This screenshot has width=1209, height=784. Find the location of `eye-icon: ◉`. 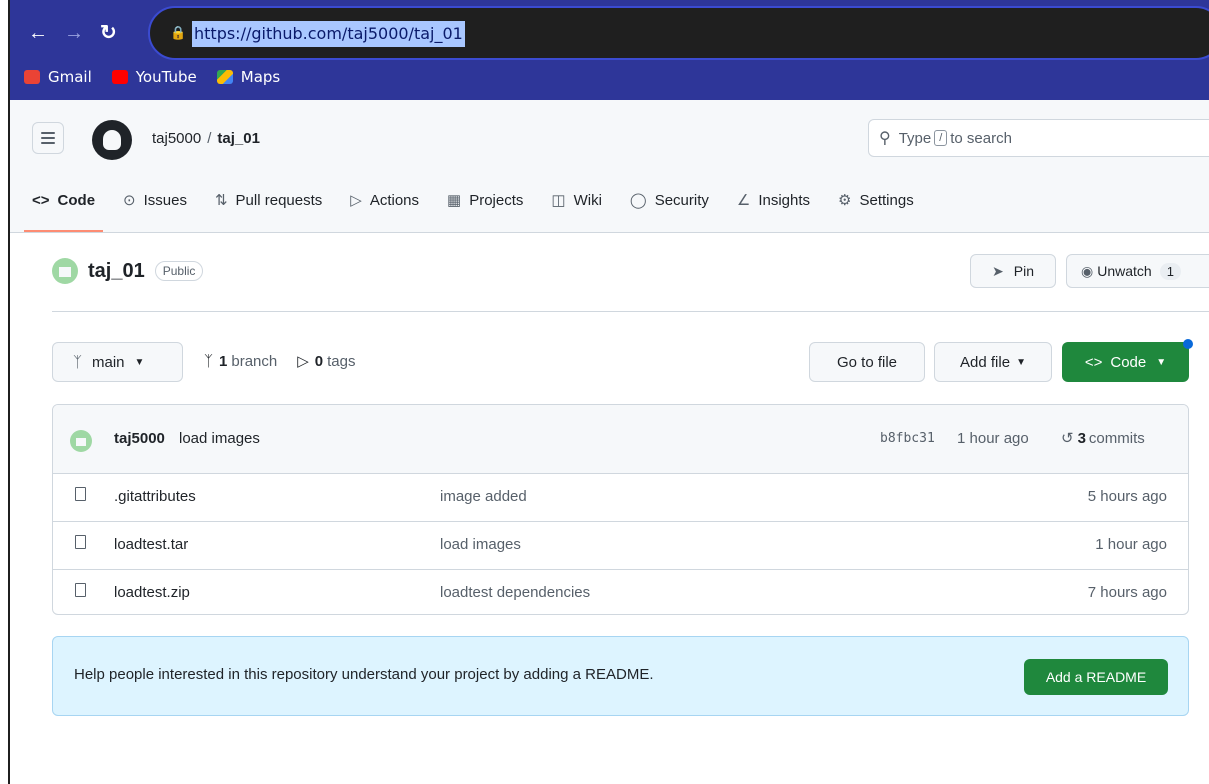

eye-icon: ◉ is located at coordinates (1087, 270).